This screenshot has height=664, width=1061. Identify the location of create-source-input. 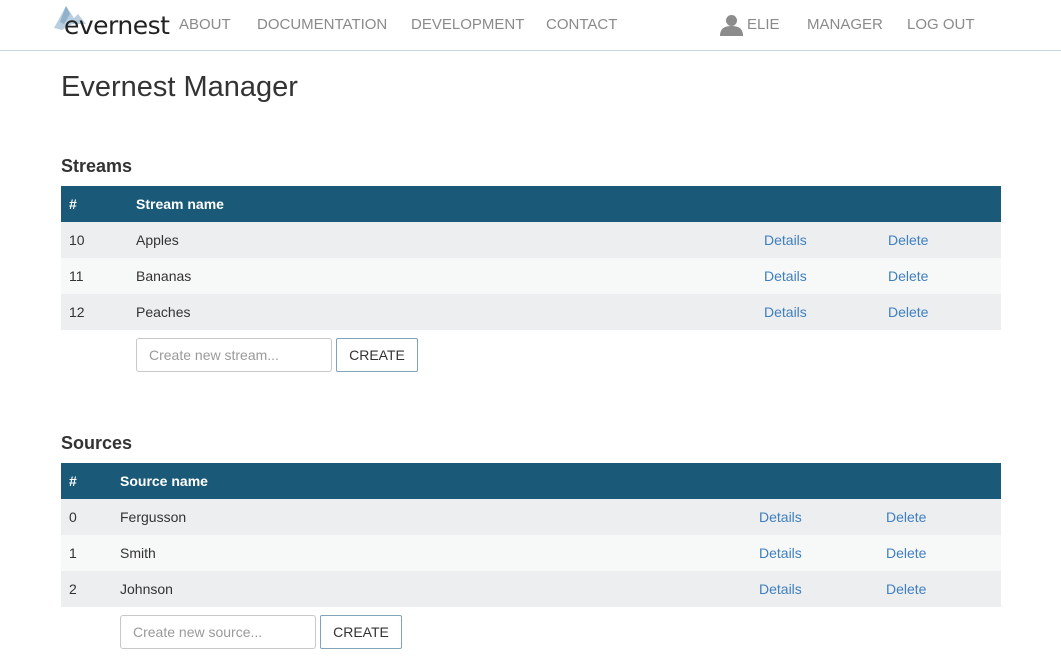
(218, 632).